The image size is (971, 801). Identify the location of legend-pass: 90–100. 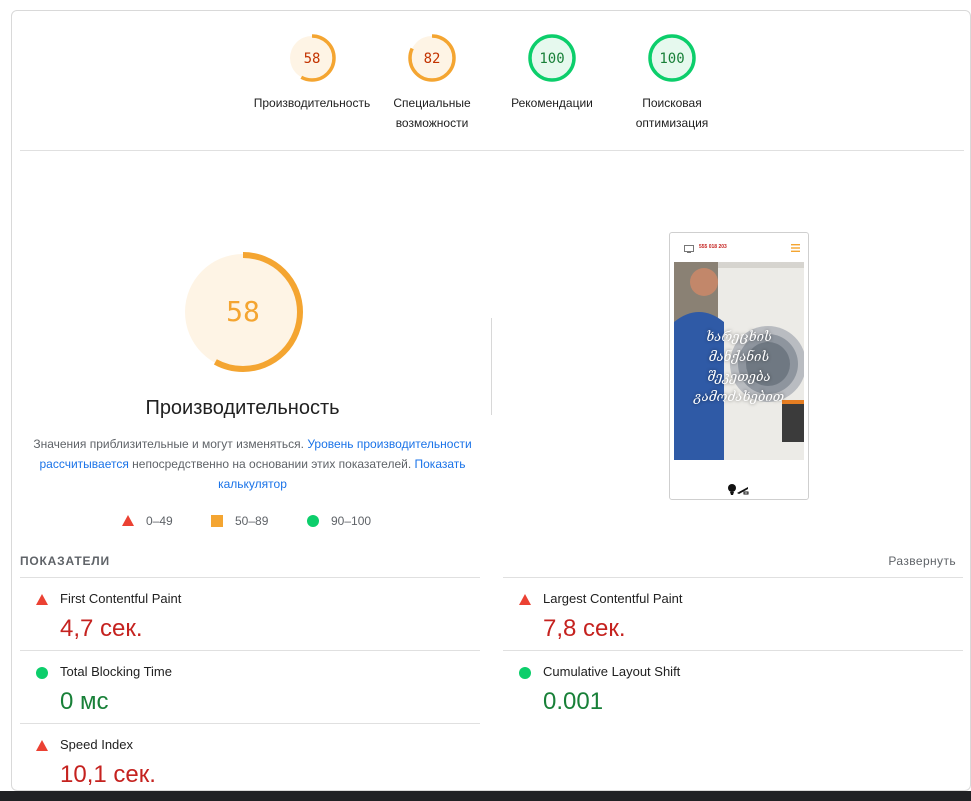
(339, 521).